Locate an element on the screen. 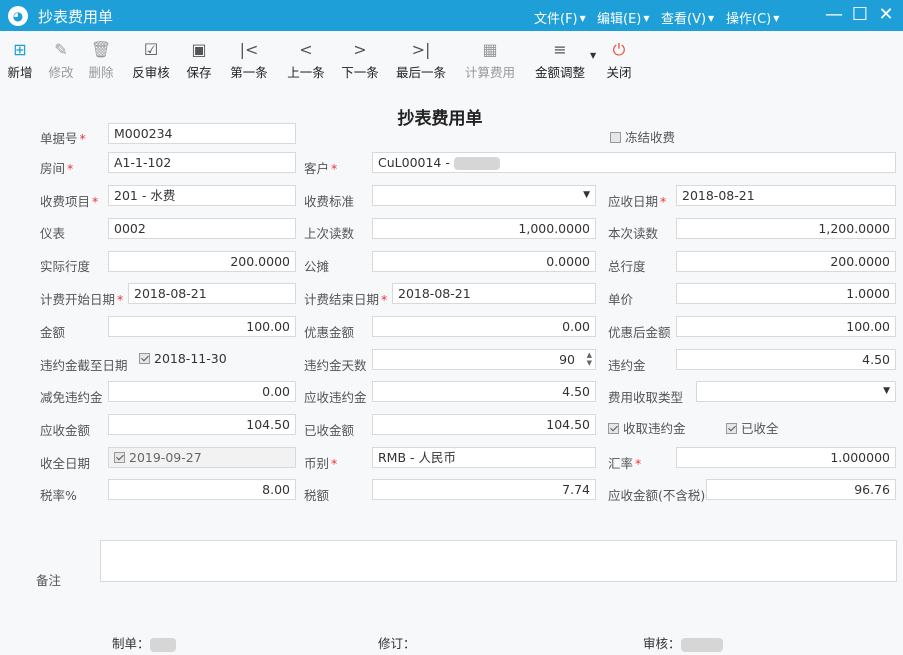 This screenshot has width=903, height=655. due-date-label: 应收日期 * is located at coordinates (637, 201).